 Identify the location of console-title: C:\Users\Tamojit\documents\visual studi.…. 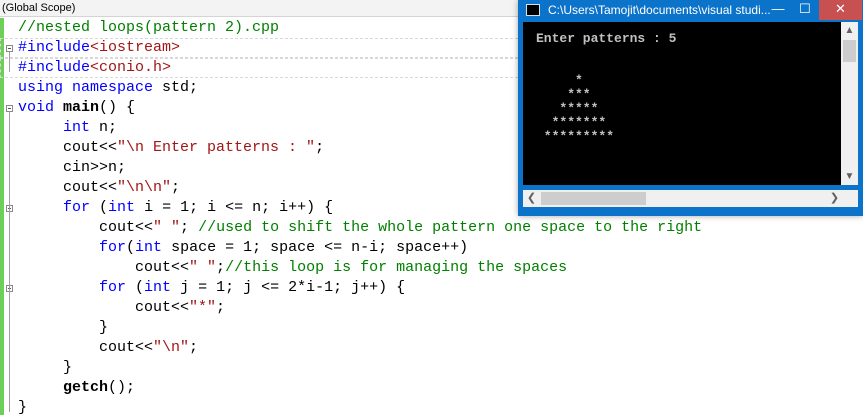
(659, 10).